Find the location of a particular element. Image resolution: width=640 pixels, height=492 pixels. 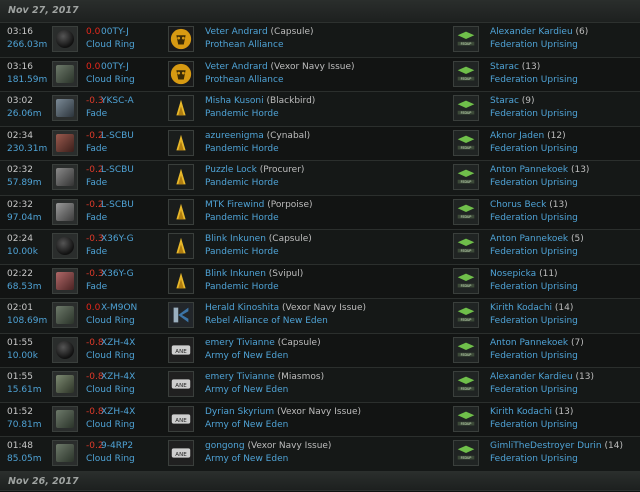

victim-name: emery Tivianne (Miasmos) is located at coordinates (264, 377).